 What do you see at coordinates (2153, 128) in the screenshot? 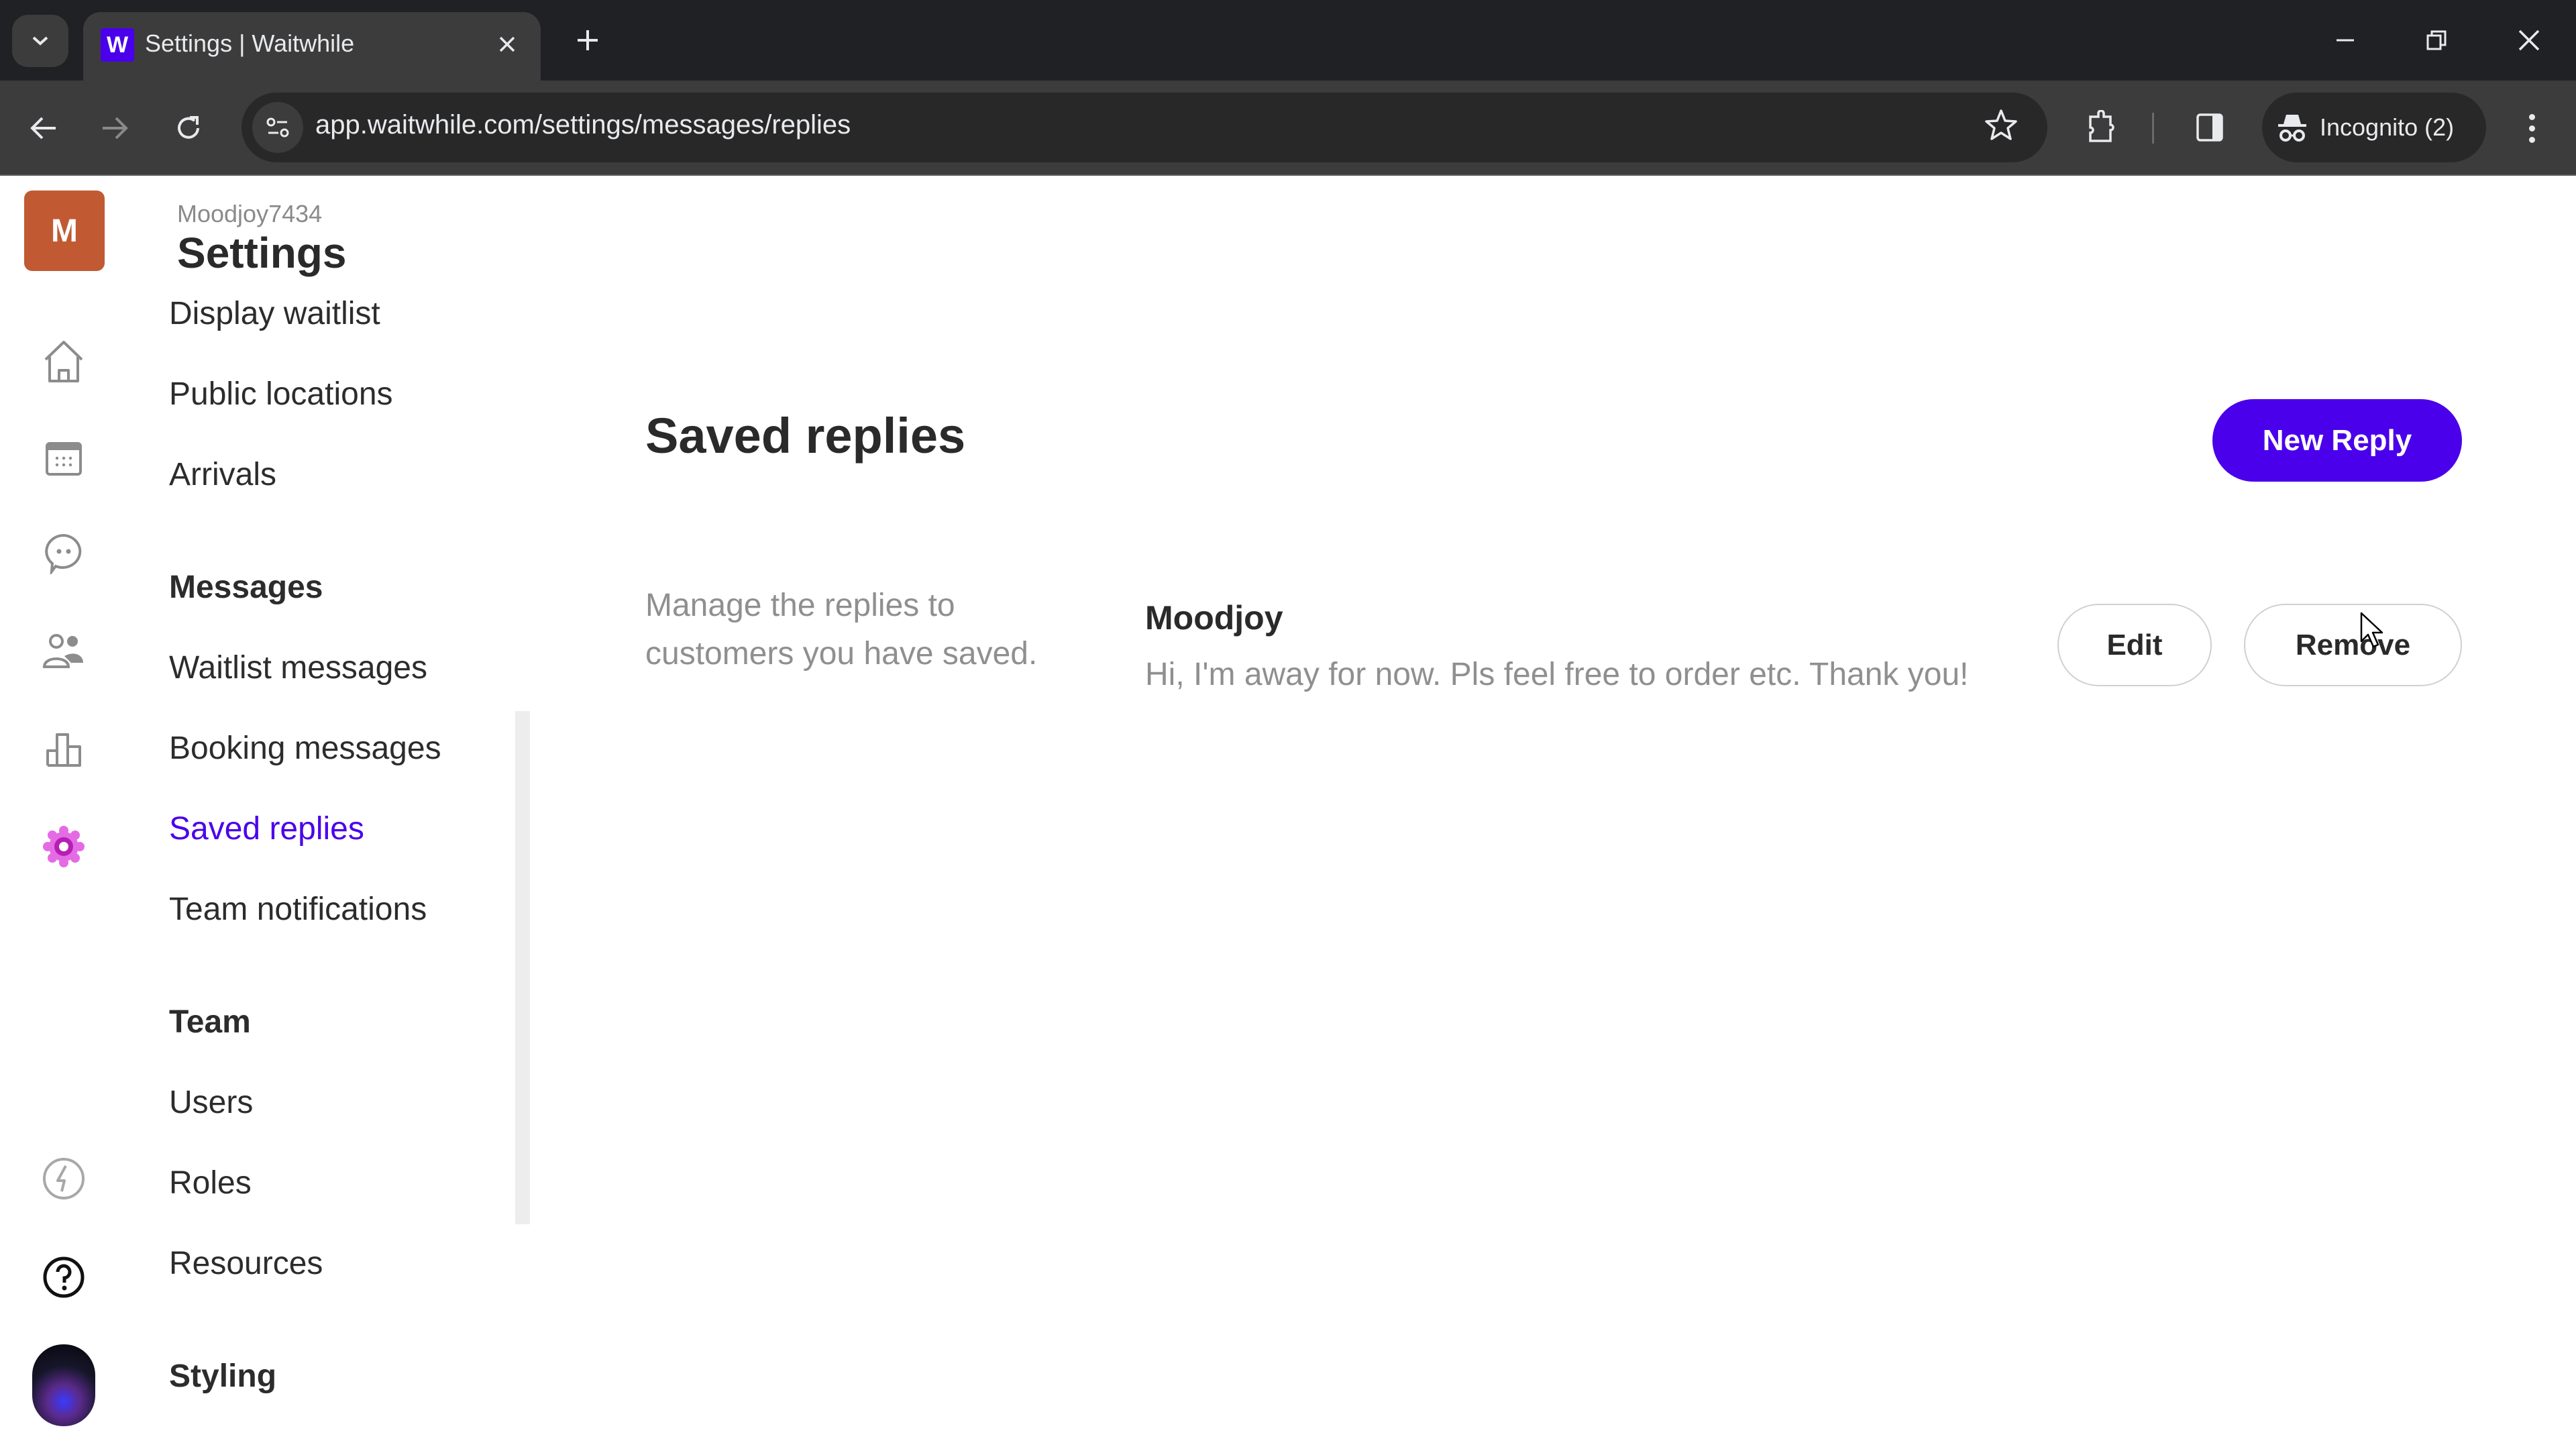
I see `toolbar-separator` at bounding box center [2153, 128].